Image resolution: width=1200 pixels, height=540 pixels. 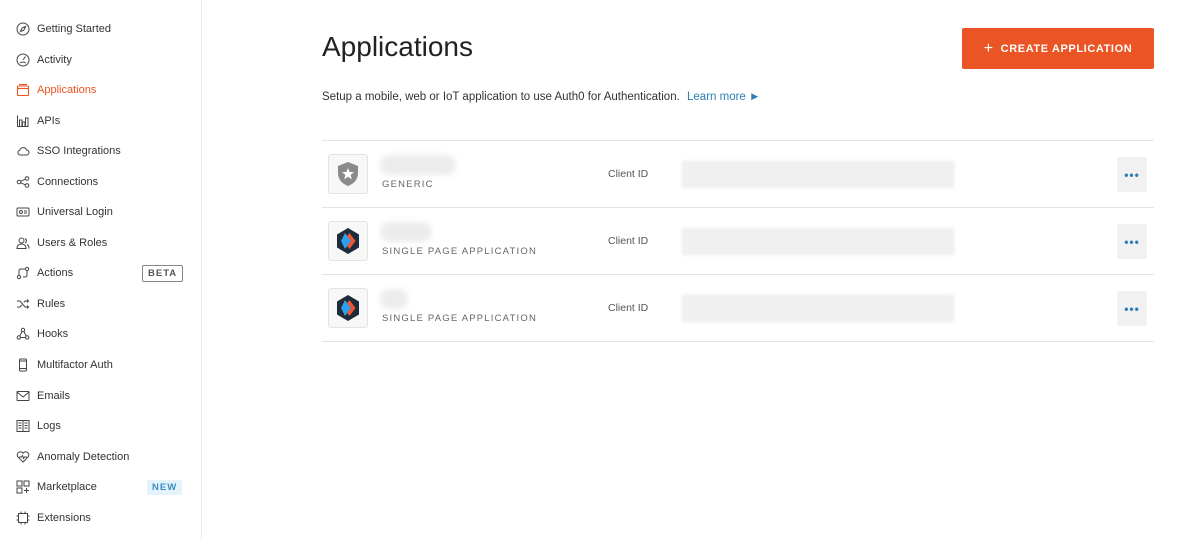 I want to click on sidebar-item-label: Users & Roles, so click(x=72, y=243).